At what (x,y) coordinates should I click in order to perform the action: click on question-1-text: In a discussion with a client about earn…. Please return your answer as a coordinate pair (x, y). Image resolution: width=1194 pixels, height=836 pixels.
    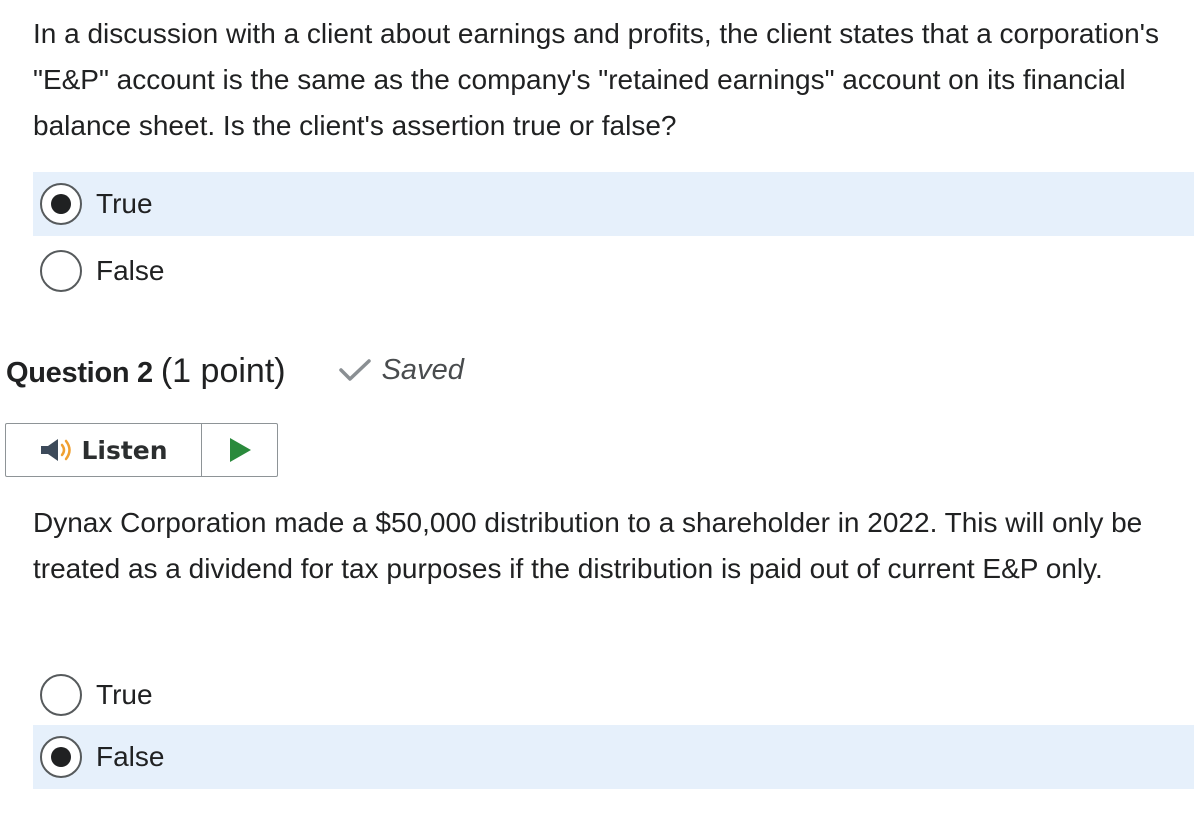
    Looking at the image, I should click on (596, 79).